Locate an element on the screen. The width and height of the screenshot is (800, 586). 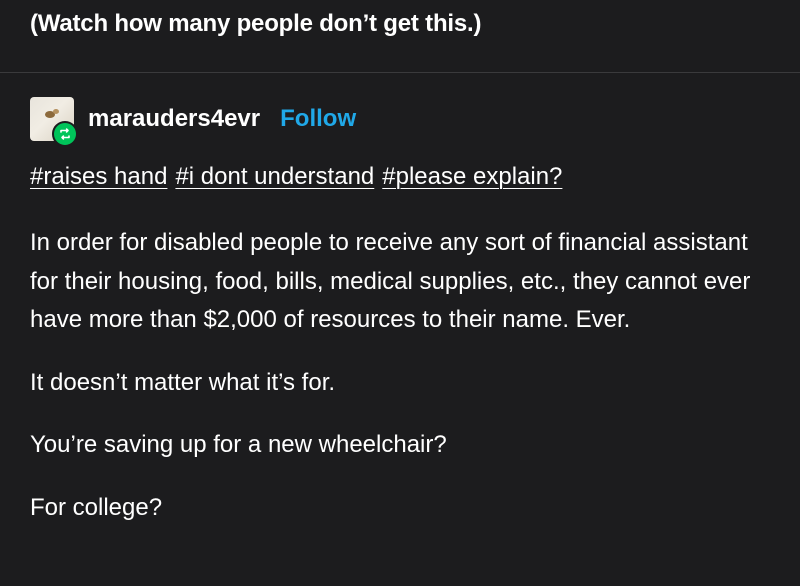
follow-button: Follow is located at coordinates (318, 119).